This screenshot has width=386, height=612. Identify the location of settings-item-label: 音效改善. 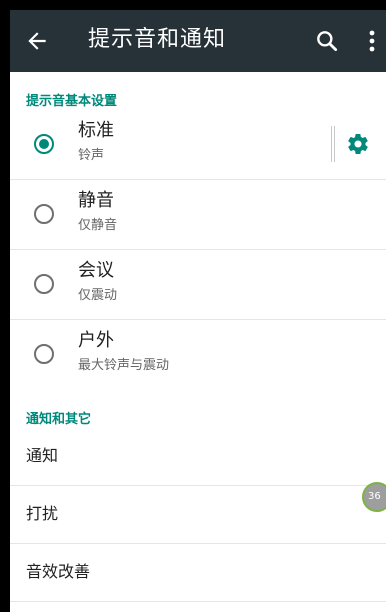
(58, 571).